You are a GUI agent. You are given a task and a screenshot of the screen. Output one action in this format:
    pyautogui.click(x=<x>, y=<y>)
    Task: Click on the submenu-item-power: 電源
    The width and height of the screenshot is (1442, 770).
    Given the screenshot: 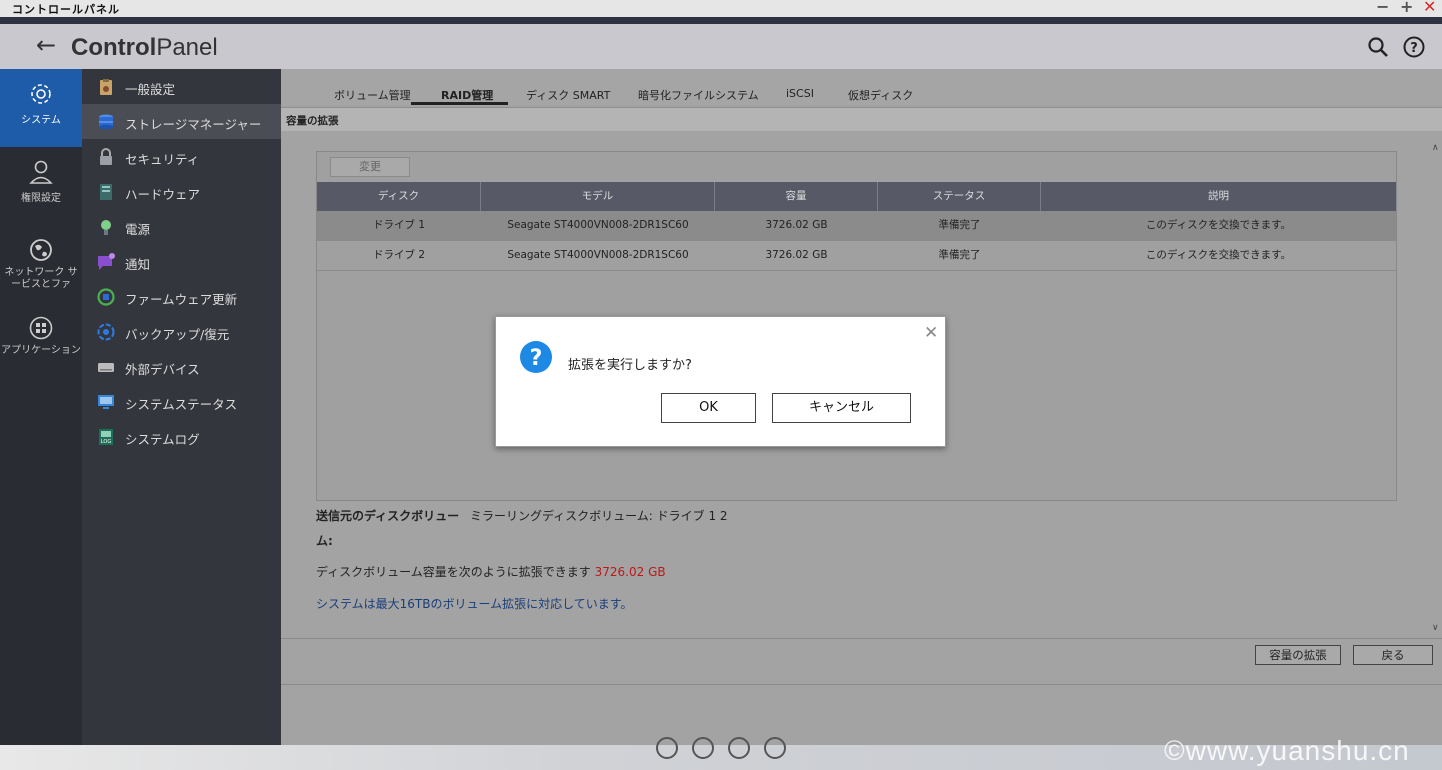 What is the action you would take?
    pyautogui.click(x=181, y=226)
    